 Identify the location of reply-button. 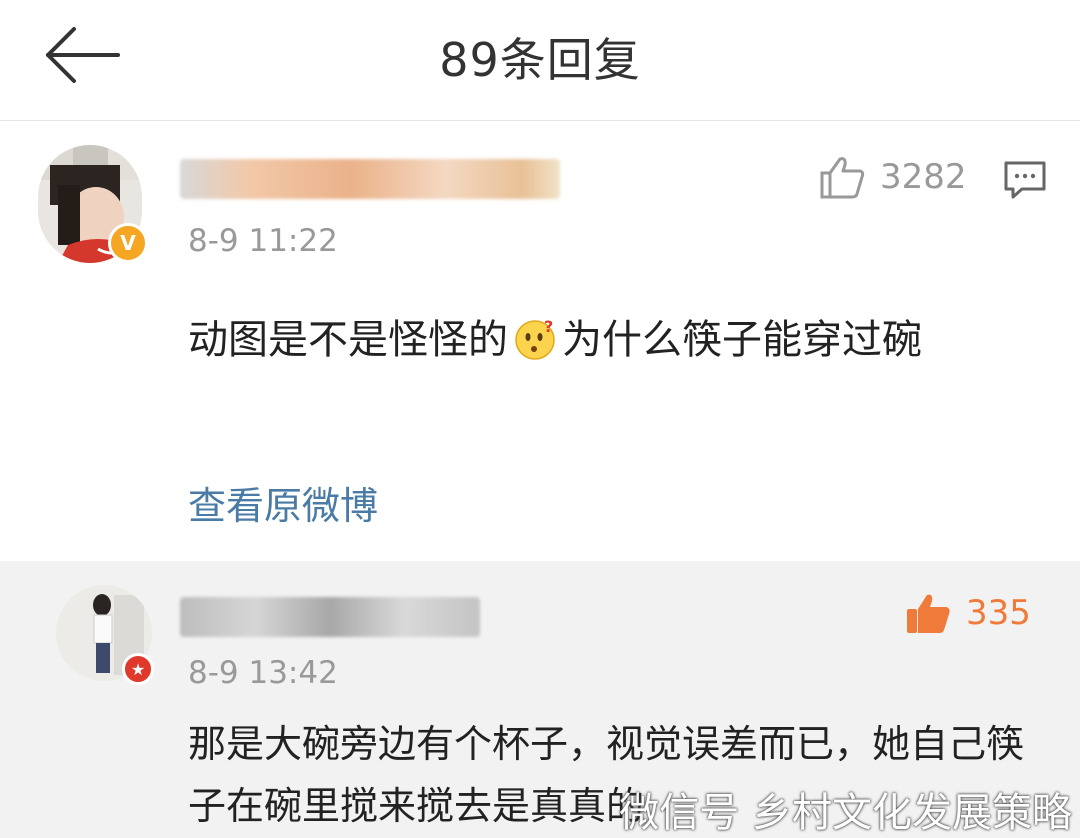
(1025, 182).